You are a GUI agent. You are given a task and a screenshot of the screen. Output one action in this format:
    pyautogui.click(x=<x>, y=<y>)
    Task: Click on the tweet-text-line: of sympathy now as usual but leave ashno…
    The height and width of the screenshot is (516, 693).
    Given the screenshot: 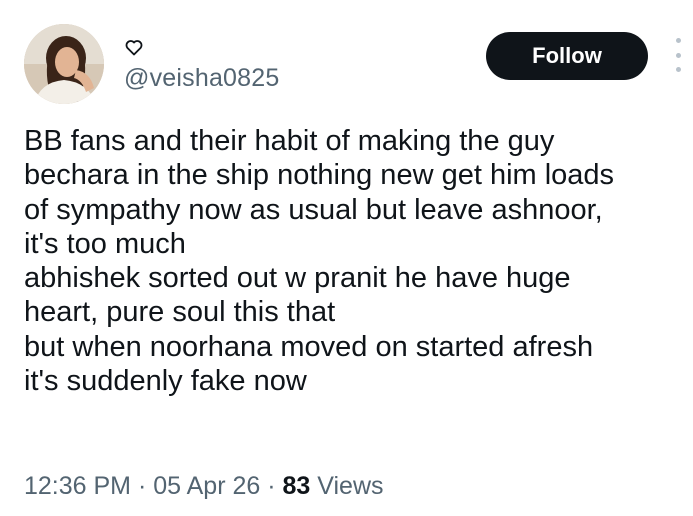 What is the action you would take?
    pyautogui.click(x=313, y=209)
    